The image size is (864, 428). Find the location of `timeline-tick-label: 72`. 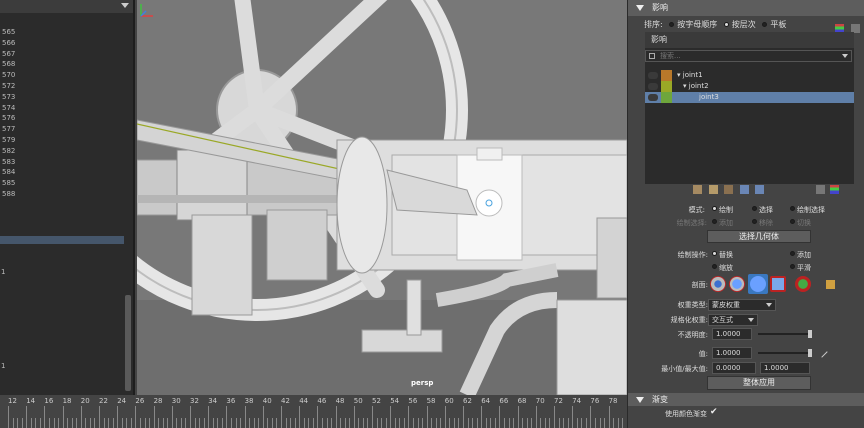

timeline-tick-label: 72 is located at coordinates (558, 401).